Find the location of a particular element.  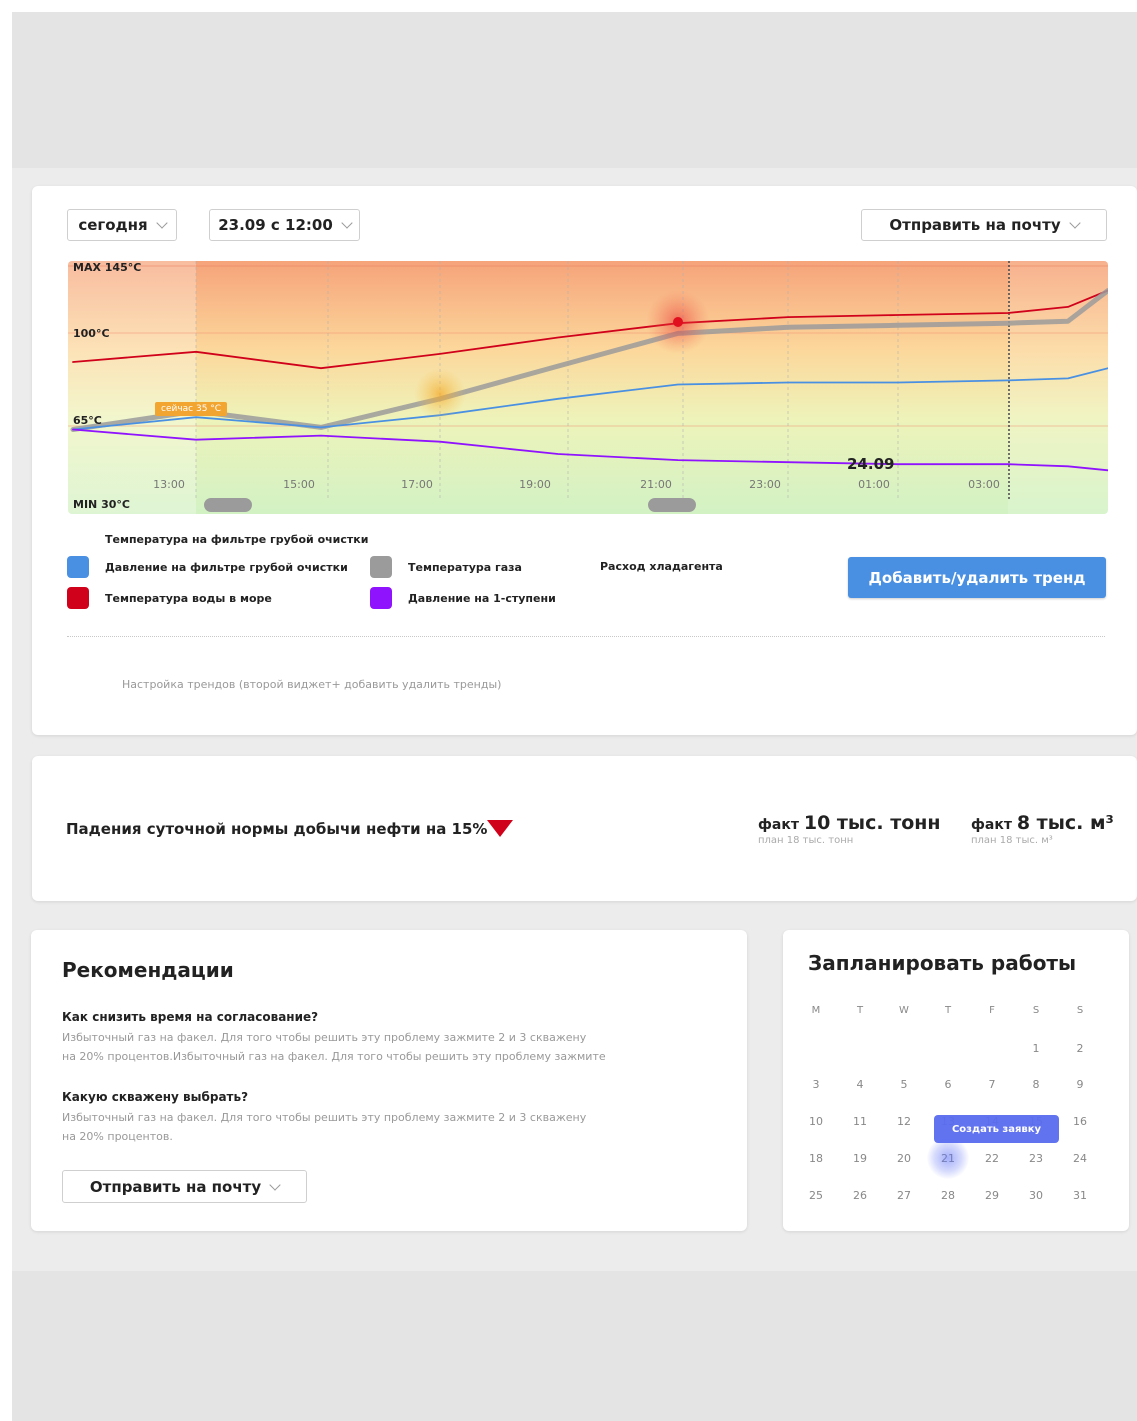

stat-prefix: факт is located at coordinates (778, 825).